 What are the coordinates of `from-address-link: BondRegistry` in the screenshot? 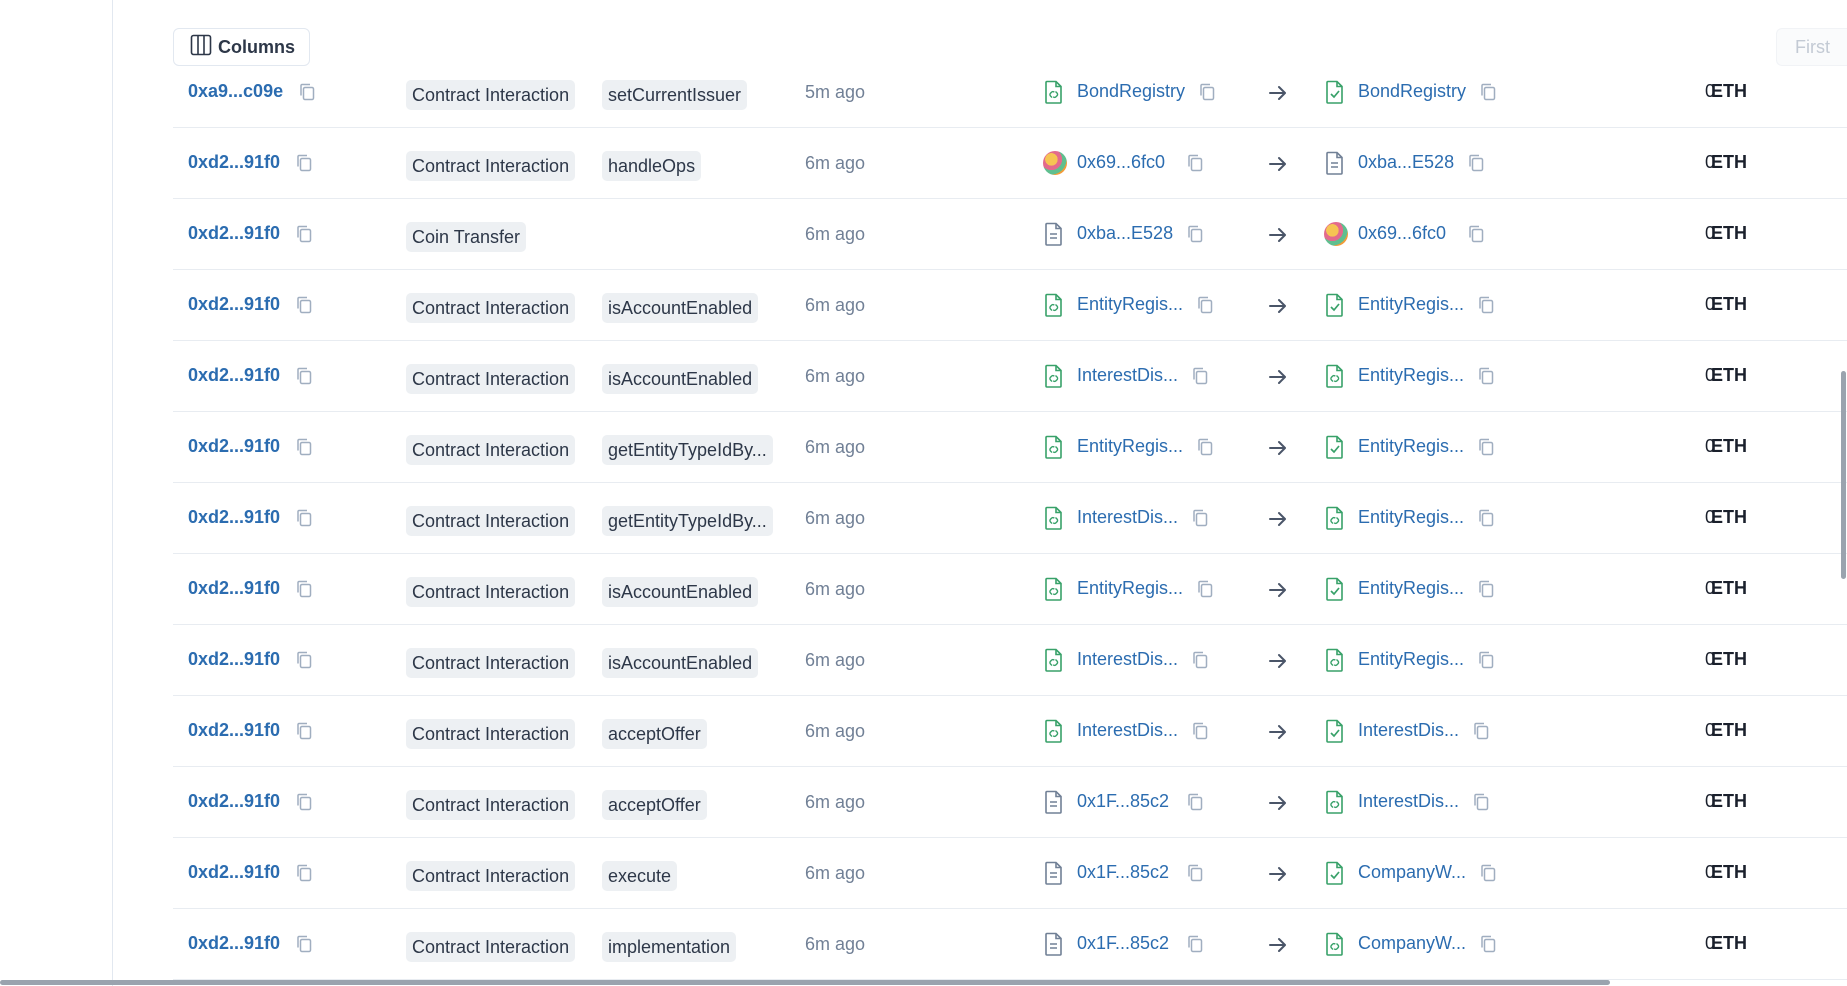 It's located at (1131, 91).